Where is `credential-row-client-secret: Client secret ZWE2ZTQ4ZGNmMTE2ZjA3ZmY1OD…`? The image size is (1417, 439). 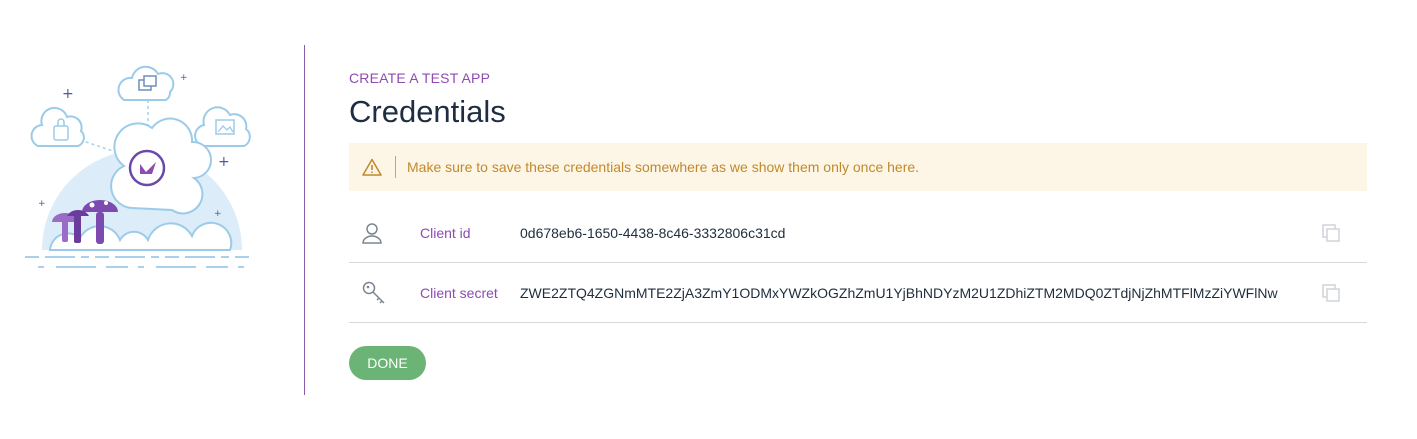
credential-row-client-secret: Client secret ZWE2ZTQ4ZGNmMTE2ZjA3ZmY1OD… is located at coordinates (858, 293).